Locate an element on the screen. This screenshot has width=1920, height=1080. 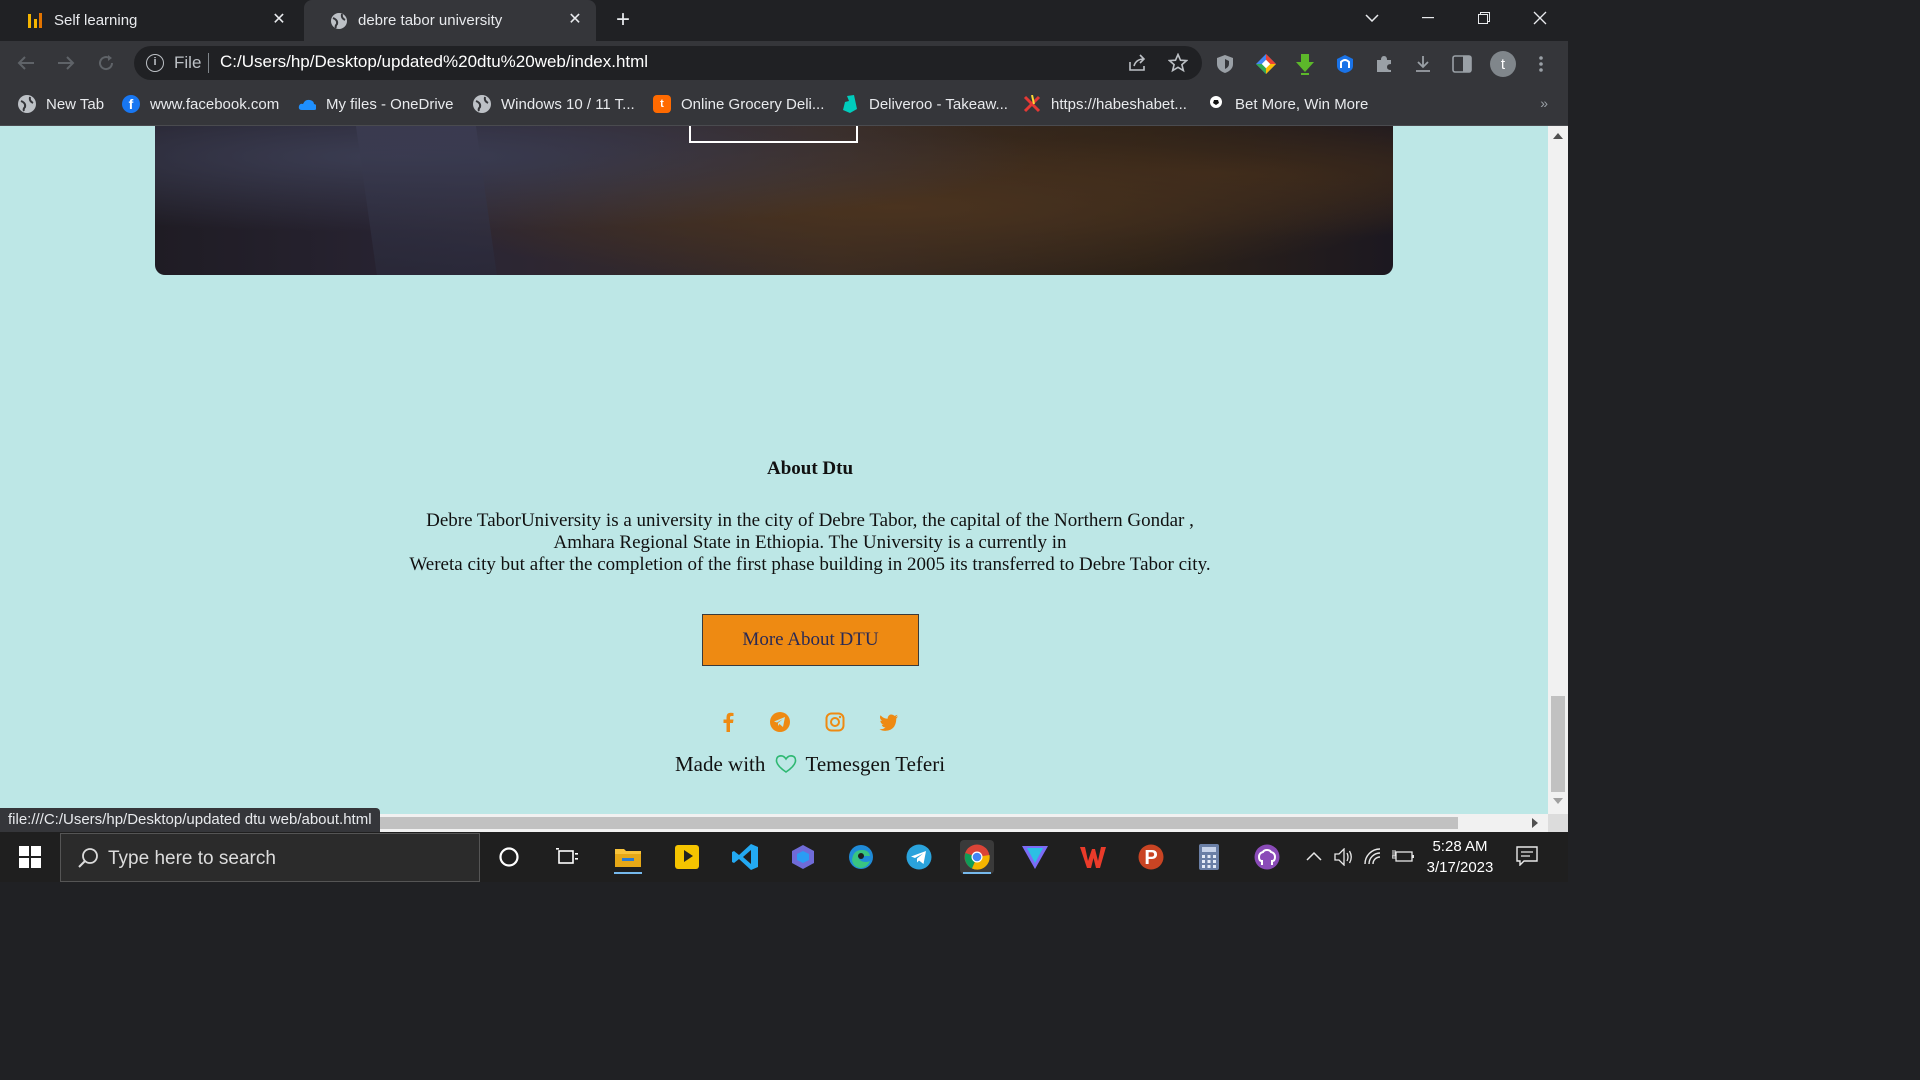
telegram-icon is located at coordinates (780, 722).